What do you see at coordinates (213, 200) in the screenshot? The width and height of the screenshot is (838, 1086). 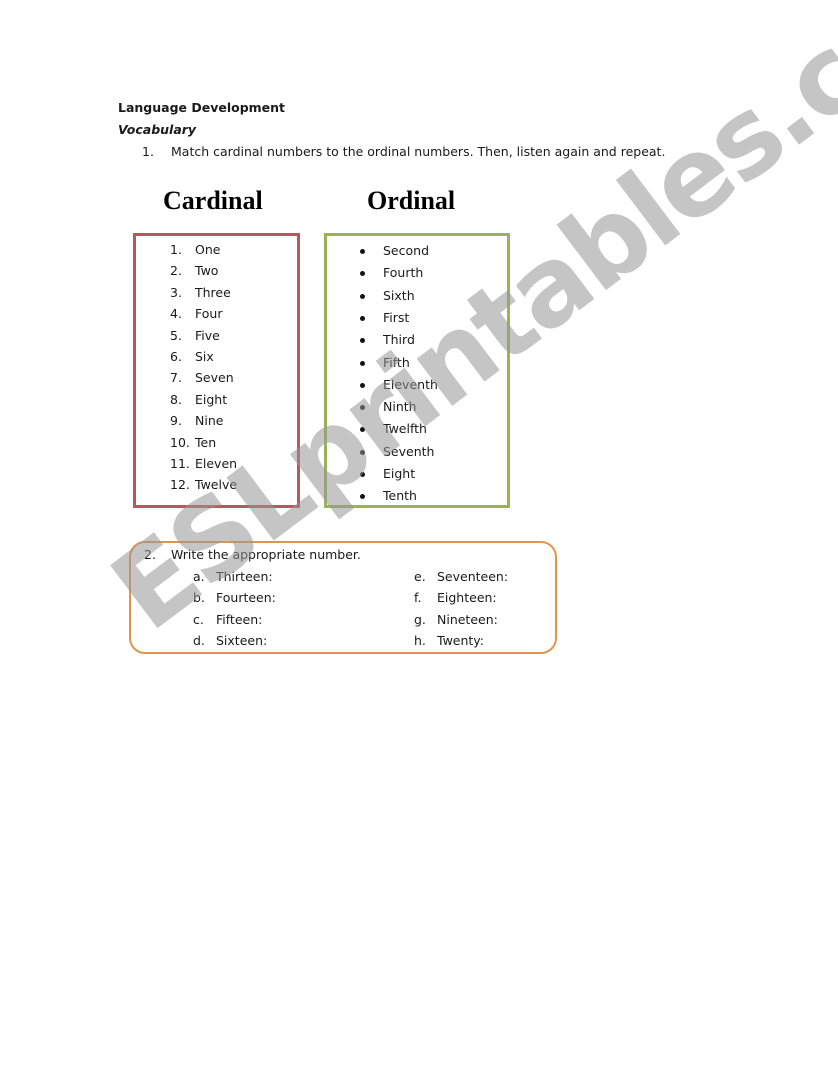 I see `cardinal-title: Cardinal` at bounding box center [213, 200].